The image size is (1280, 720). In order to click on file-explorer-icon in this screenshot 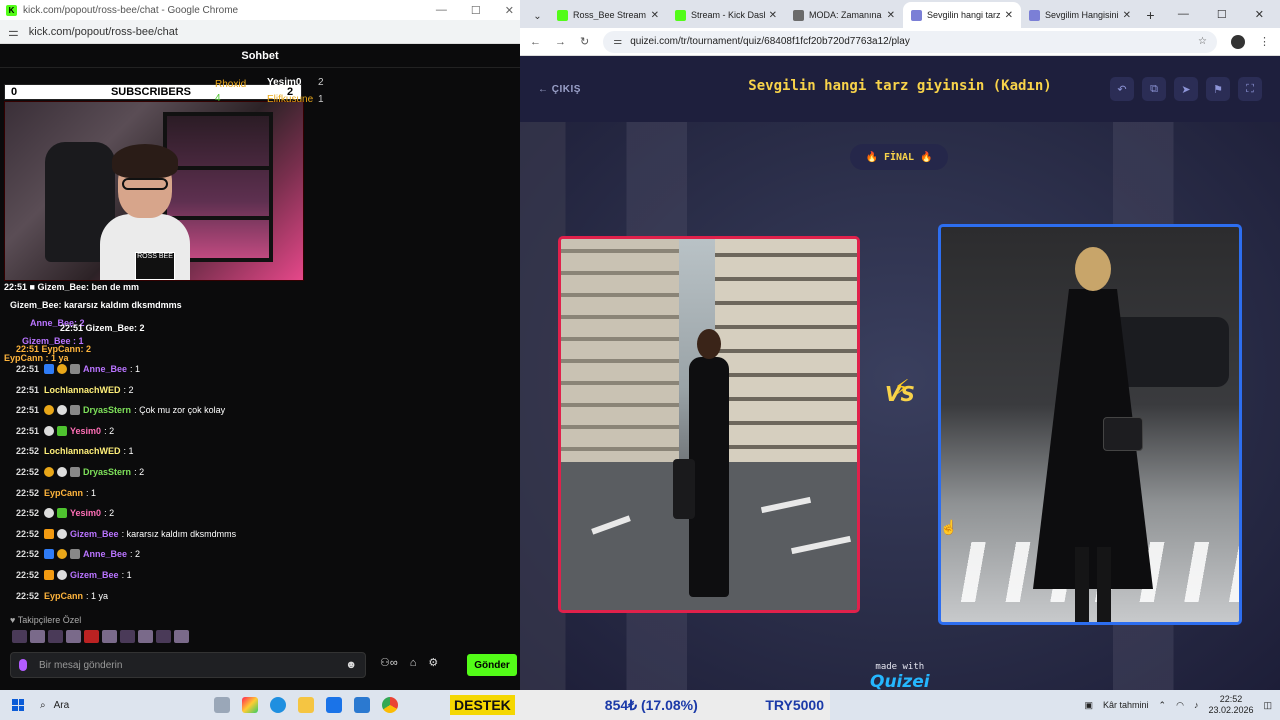, I will do `click(306, 705)`.